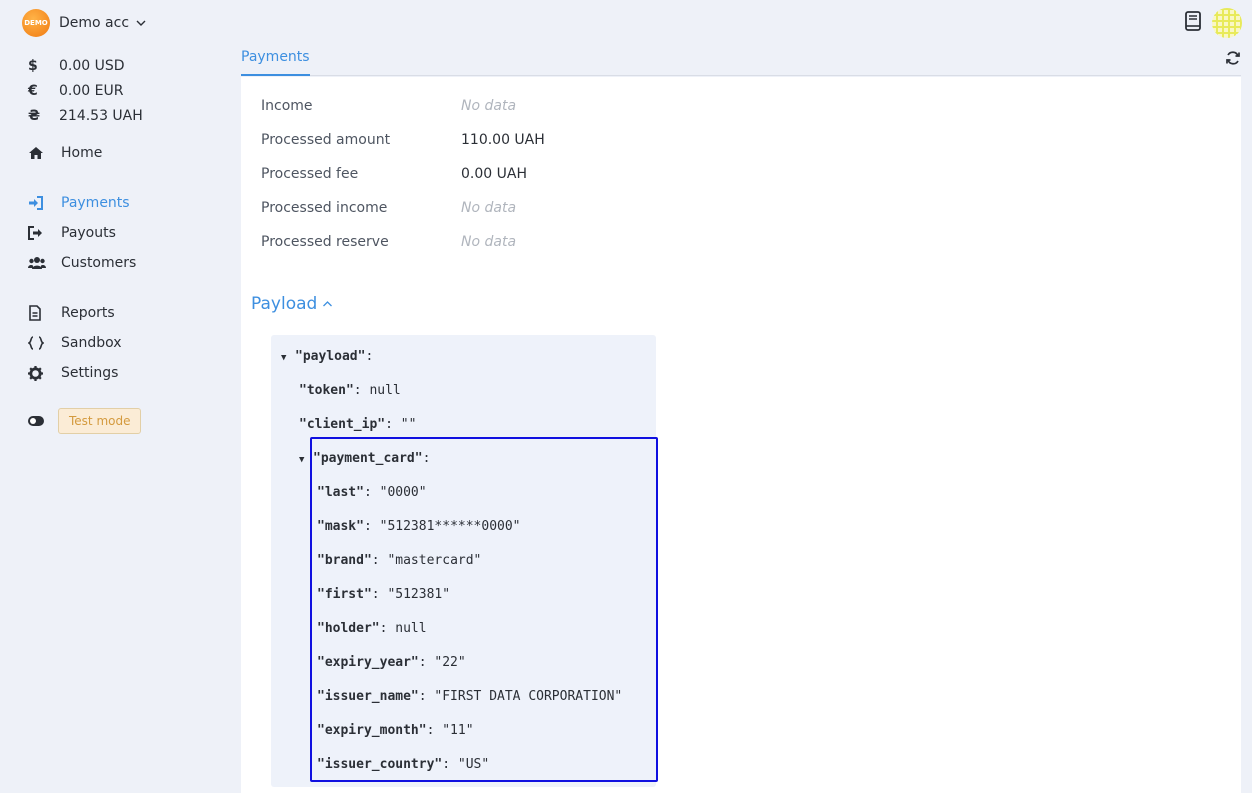 Image resolution: width=1252 pixels, height=793 pixels. What do you see at coordinates (36, 421) in the screenshot?
I see `test-mode-toggle` at bounding box center [36, 421].